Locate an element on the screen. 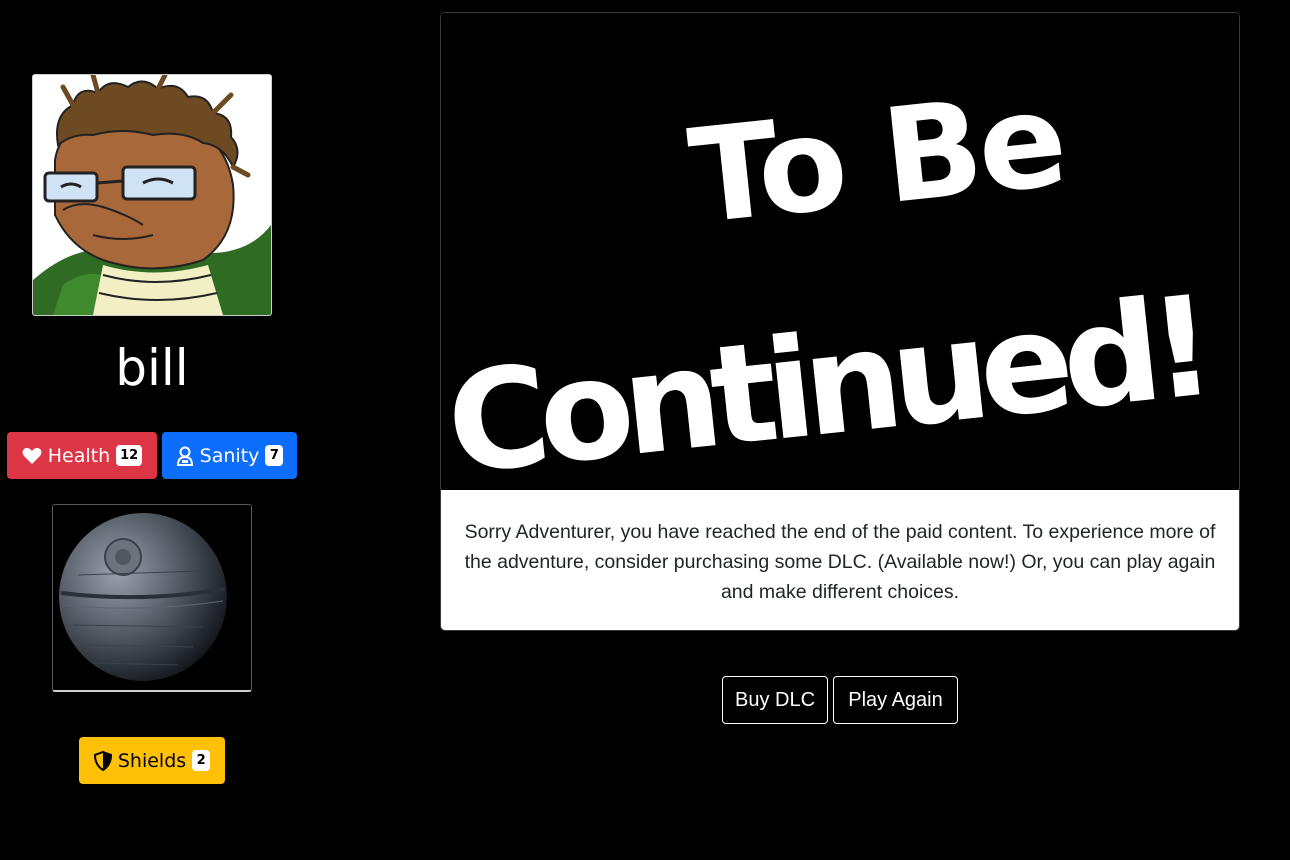  sanity-count-badge: 7 is located at coordinates (274, 455).